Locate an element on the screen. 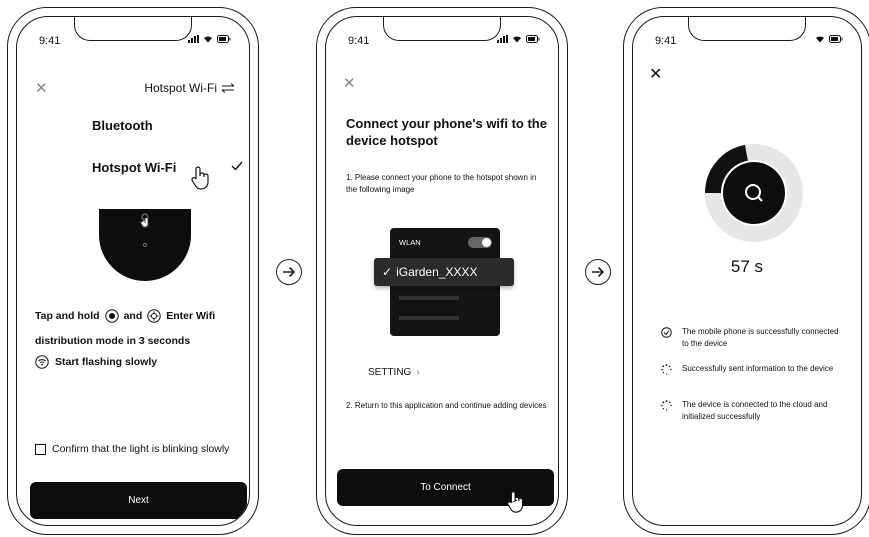 This screenshot has height=537, width=869. countdown: 57 s is located at coordinates (747, 266).